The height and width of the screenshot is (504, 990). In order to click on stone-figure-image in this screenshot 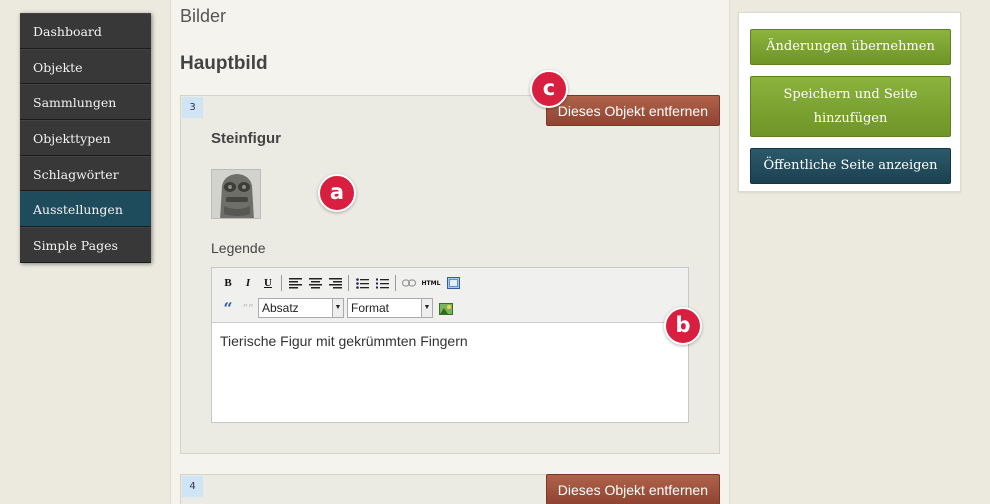, I will do `click(236, 194)`.